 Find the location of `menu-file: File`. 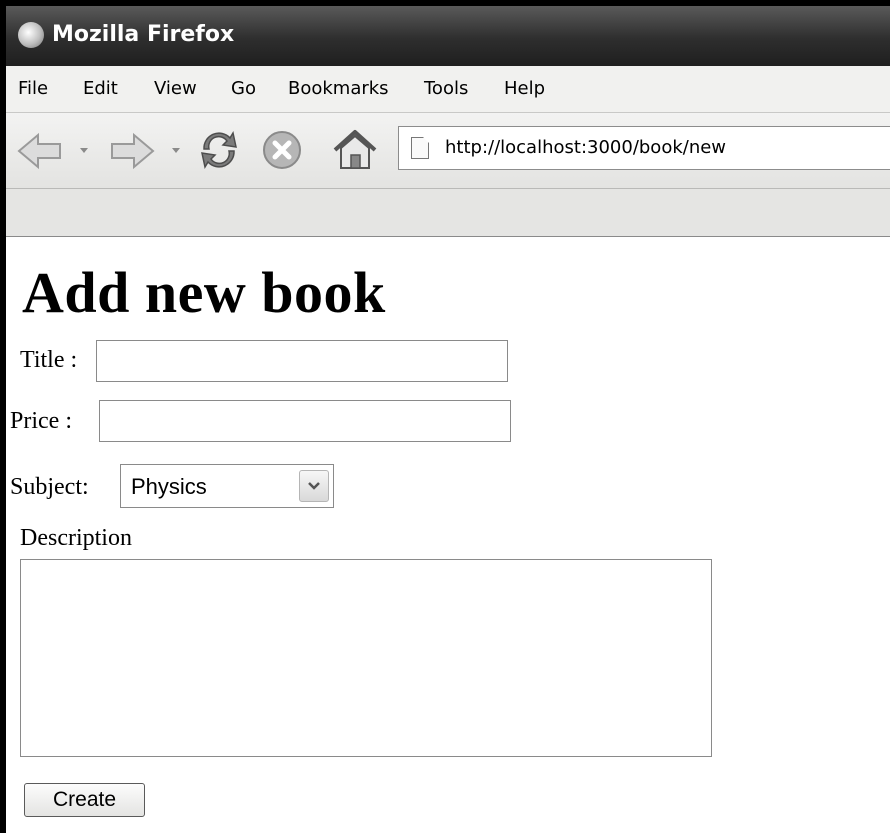

menu-file: File is located at coordinates (33, 88).